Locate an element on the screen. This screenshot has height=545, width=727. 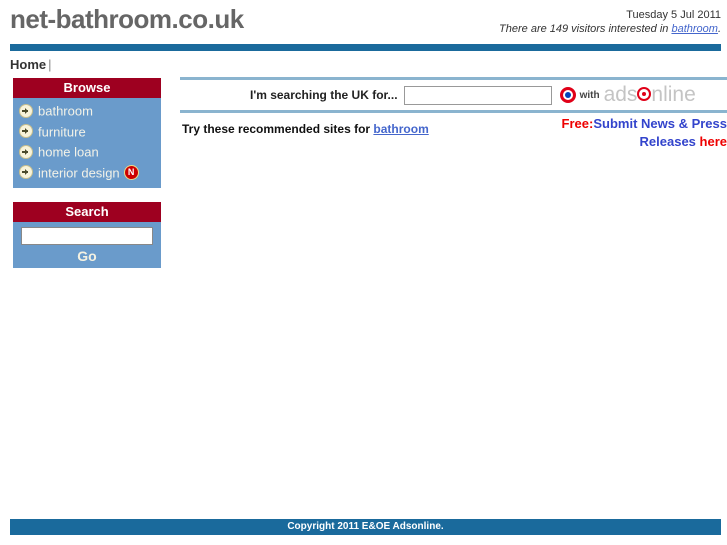
with-label: with is located at coordinates (589, 95).